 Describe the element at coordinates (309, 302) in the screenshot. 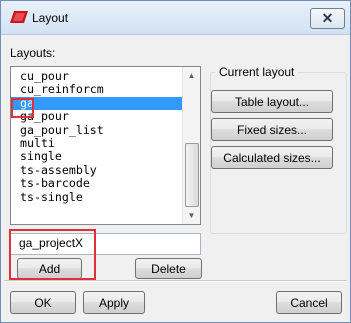

I see `cancel-button: Cancel` at that location.